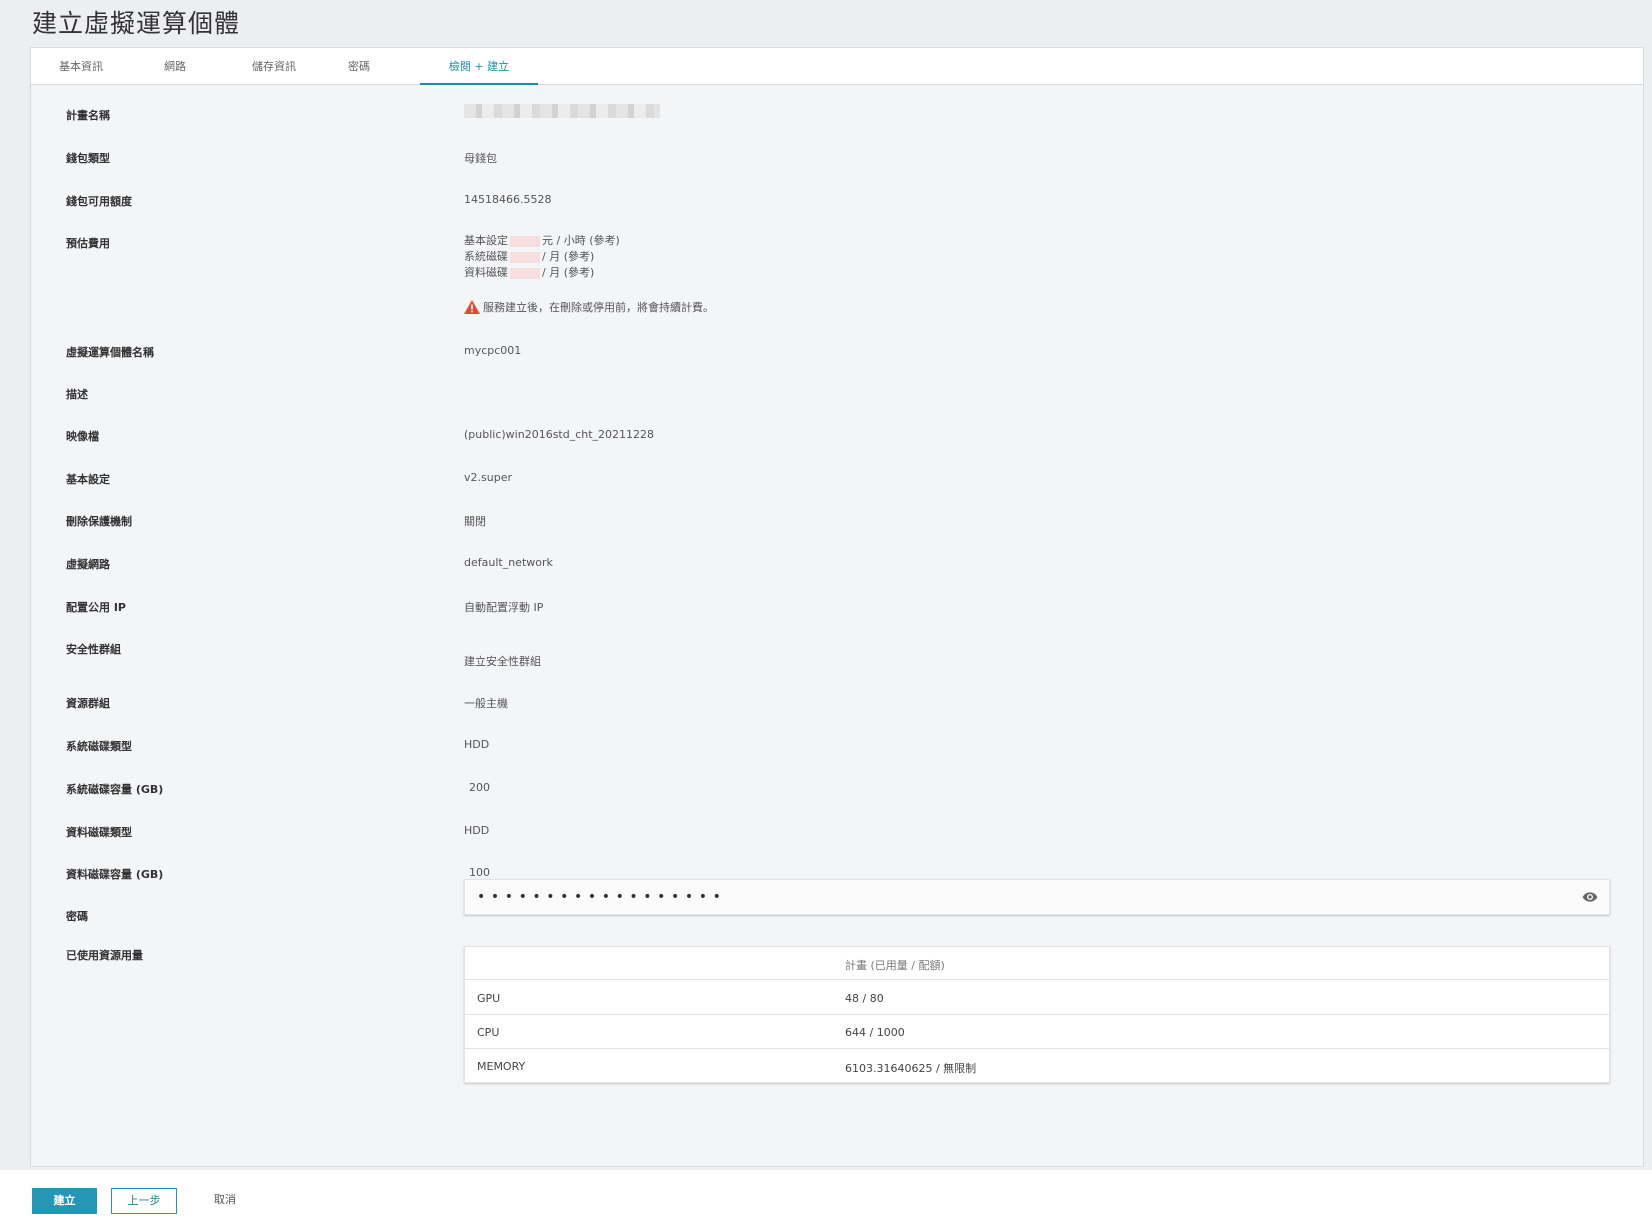 The height and width of the screenshot is (1220, 1652). What do you see at coordinates (115, 874) in the screenshot?
I see `field-label: 資料磁碟容量 (GB)` at bounding box center [115, 874].